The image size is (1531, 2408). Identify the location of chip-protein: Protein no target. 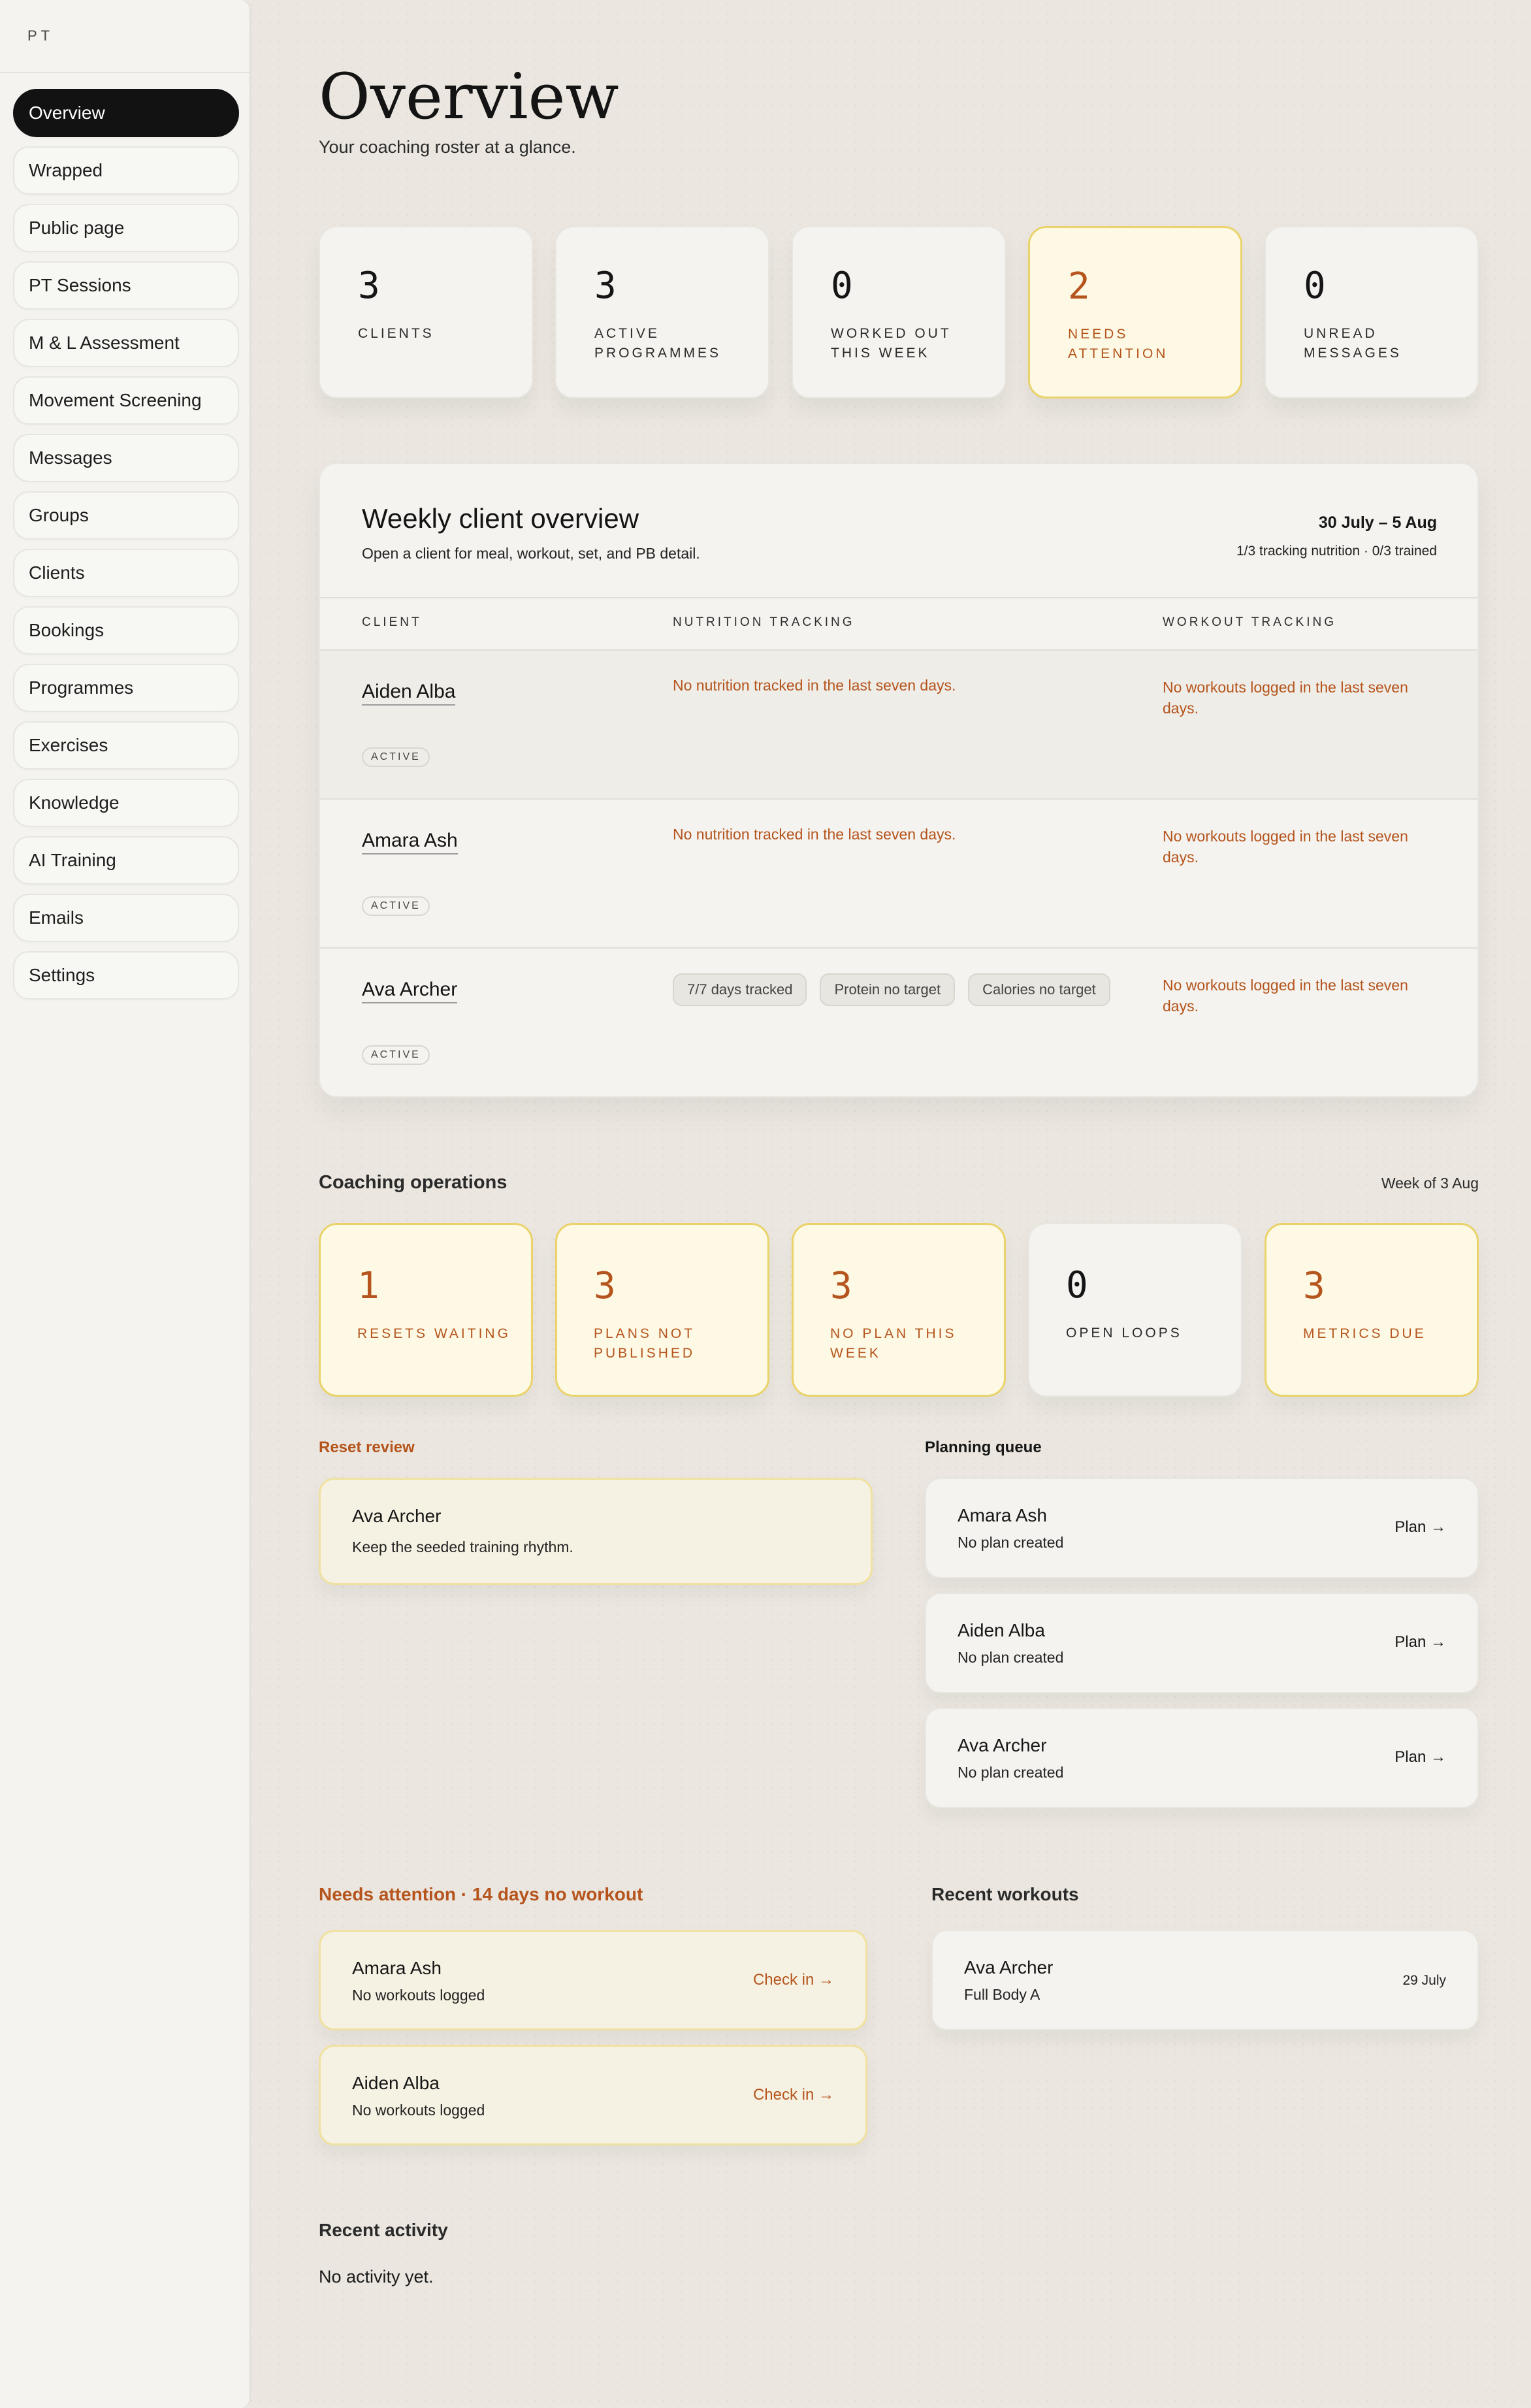
(888, 989).